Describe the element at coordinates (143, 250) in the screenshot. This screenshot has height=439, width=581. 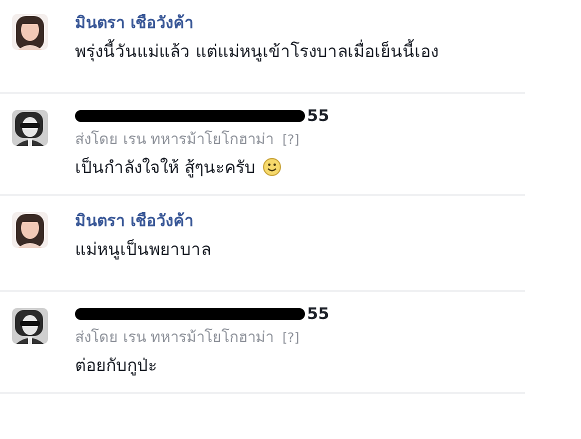
I see `comment-text: แม่หนูเป็นพยาบาล` at that location.